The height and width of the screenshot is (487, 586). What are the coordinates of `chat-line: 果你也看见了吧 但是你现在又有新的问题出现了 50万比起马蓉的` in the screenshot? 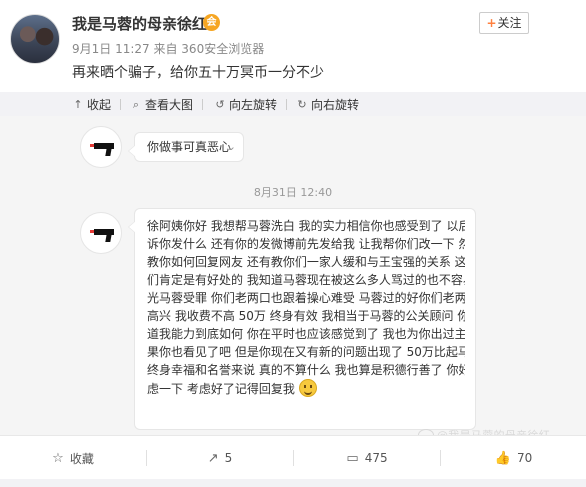 It's located at (306, 352).